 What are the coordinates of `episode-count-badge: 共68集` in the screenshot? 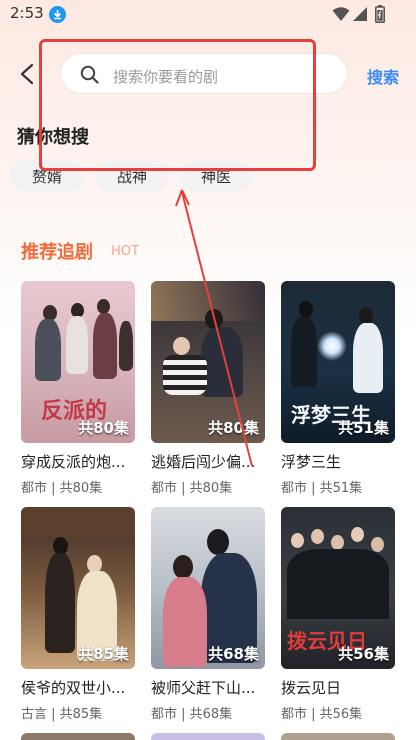 It's located at (233, 654).